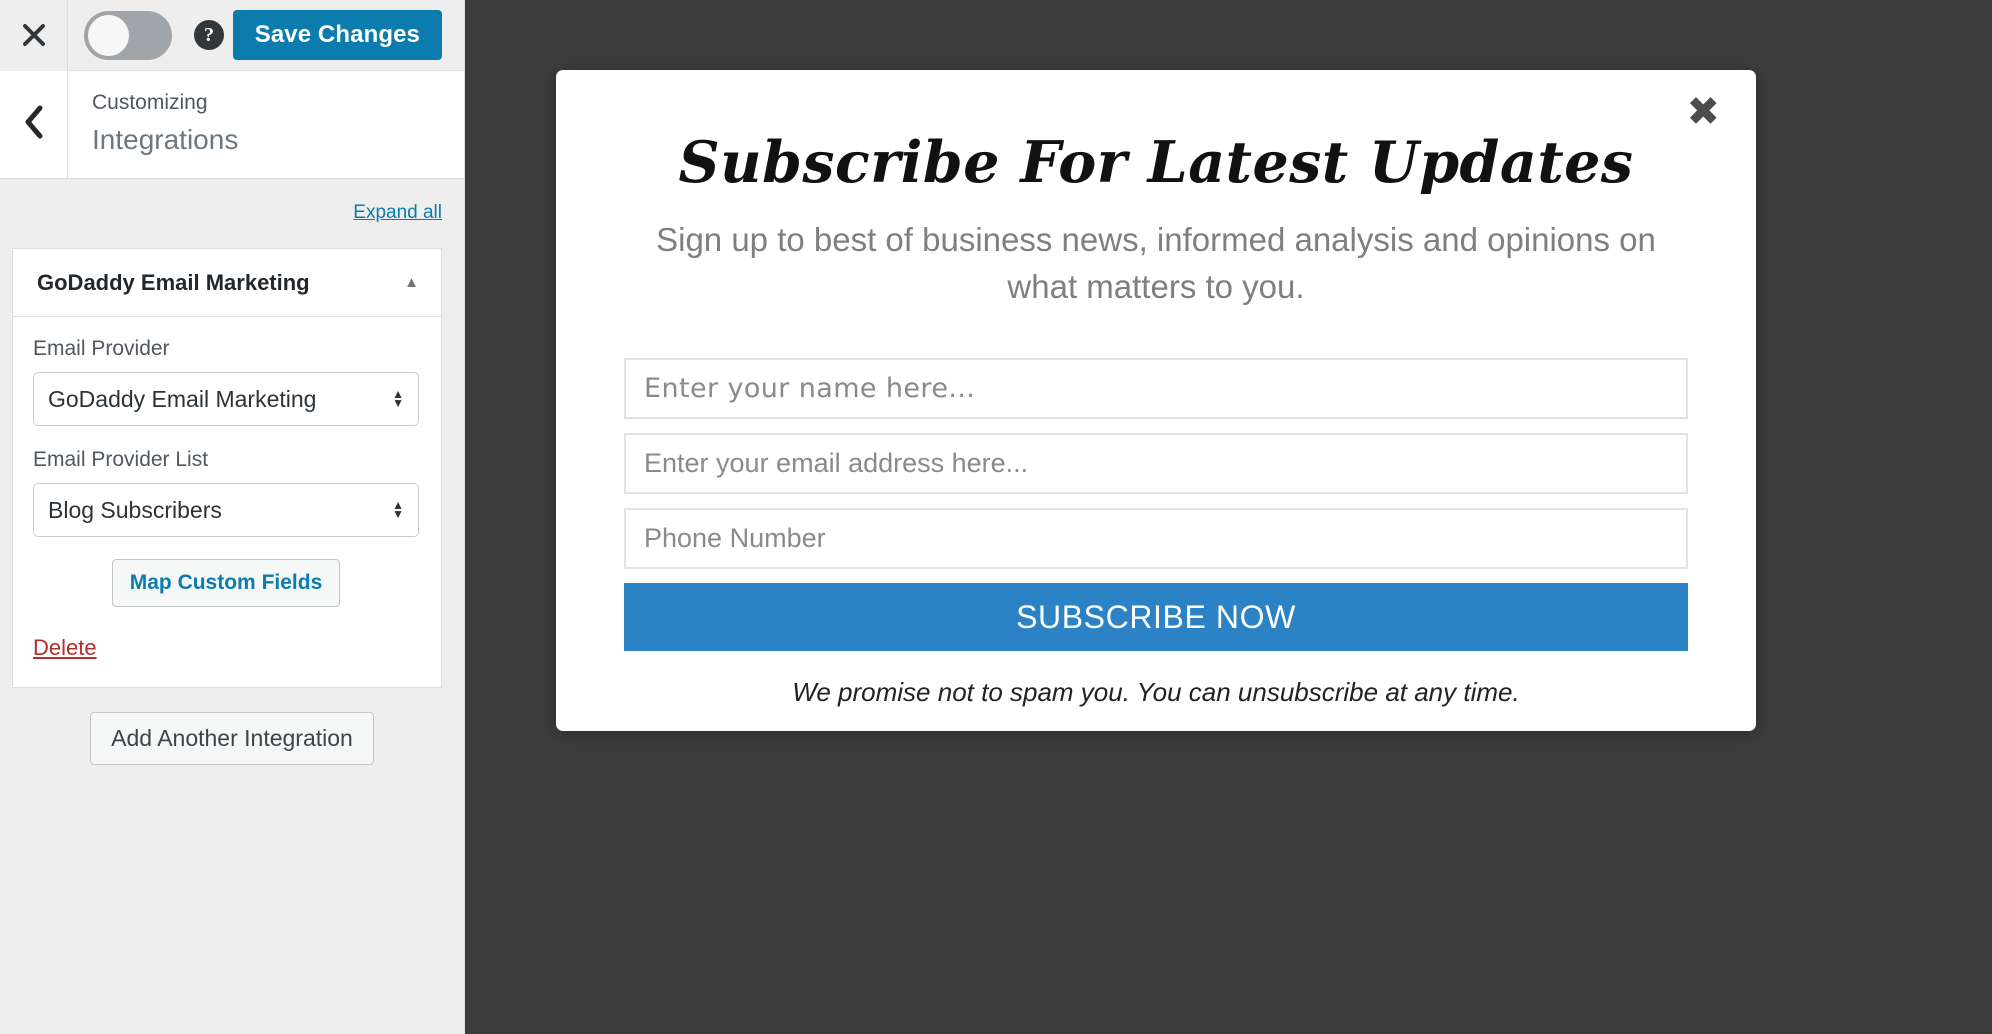 This screenshot has height=1034, width=1992. Describe the element at coordinates (226, 648) in the screenshot. I see `delete-row: Delete` at that location.